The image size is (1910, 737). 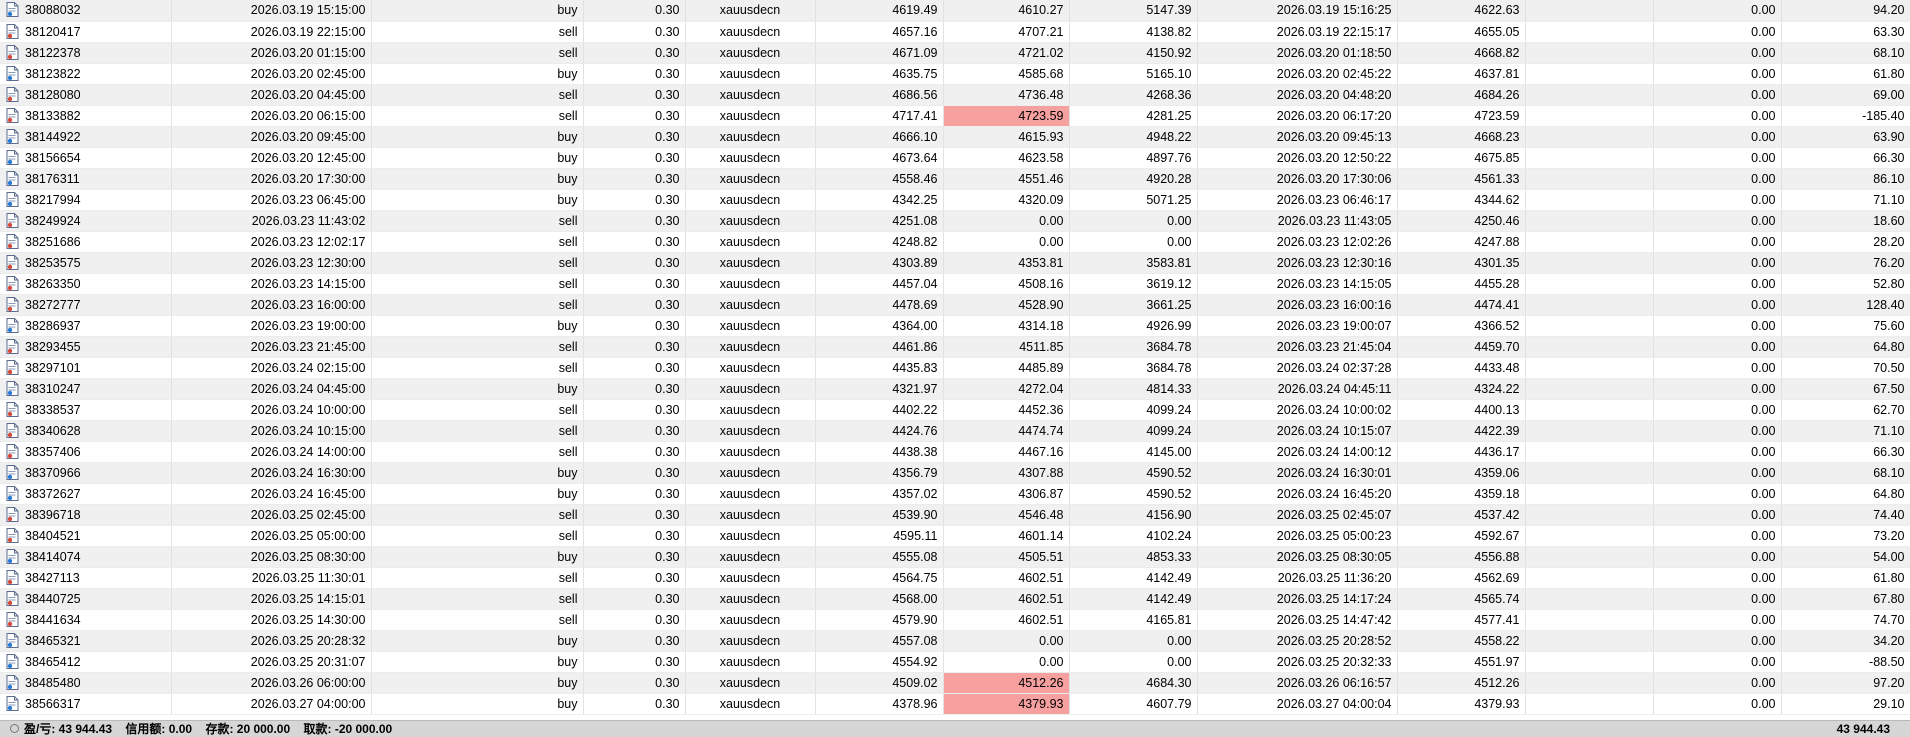 What do you see at coordinates (1006, 662) in the screenshot?
I see `sl-cell: 0.00` at bounding box center [1006, 662].